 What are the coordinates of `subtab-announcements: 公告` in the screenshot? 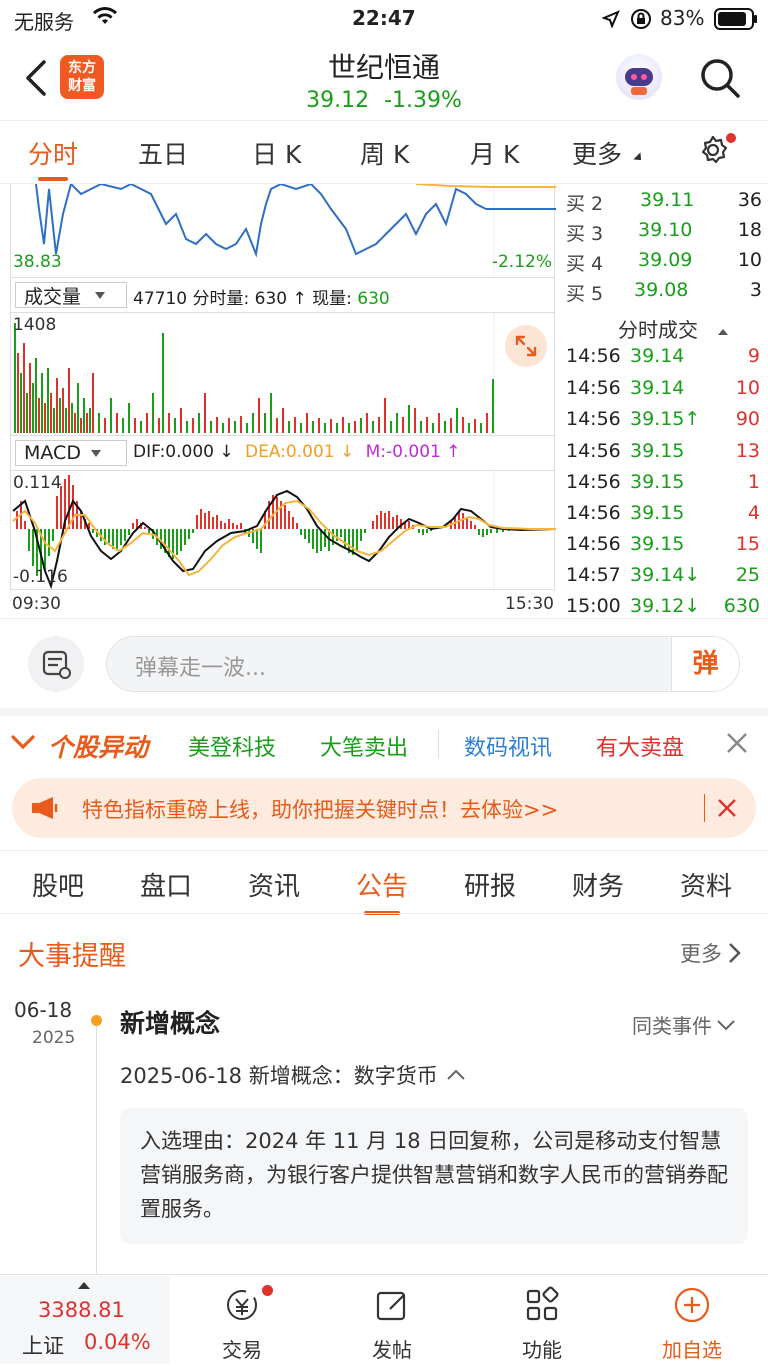 It's located at (382, 890).